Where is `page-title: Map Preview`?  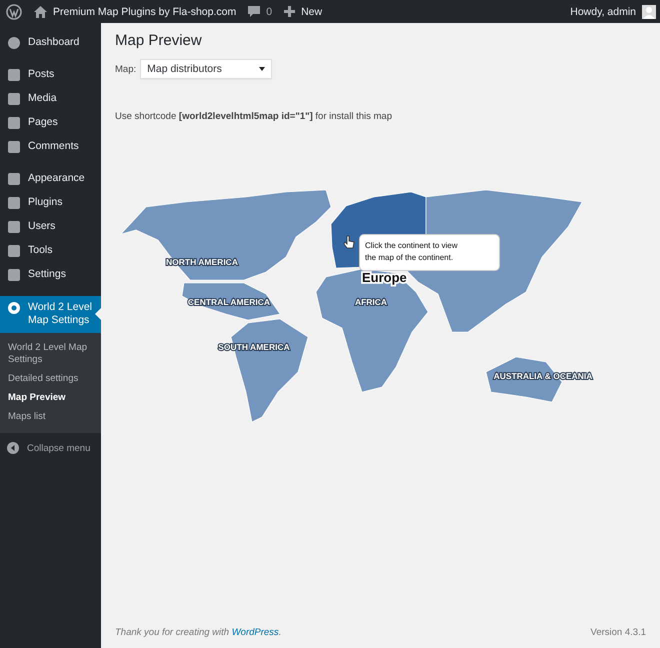 page-title: Map Preview is located at coordinates (159, 40).